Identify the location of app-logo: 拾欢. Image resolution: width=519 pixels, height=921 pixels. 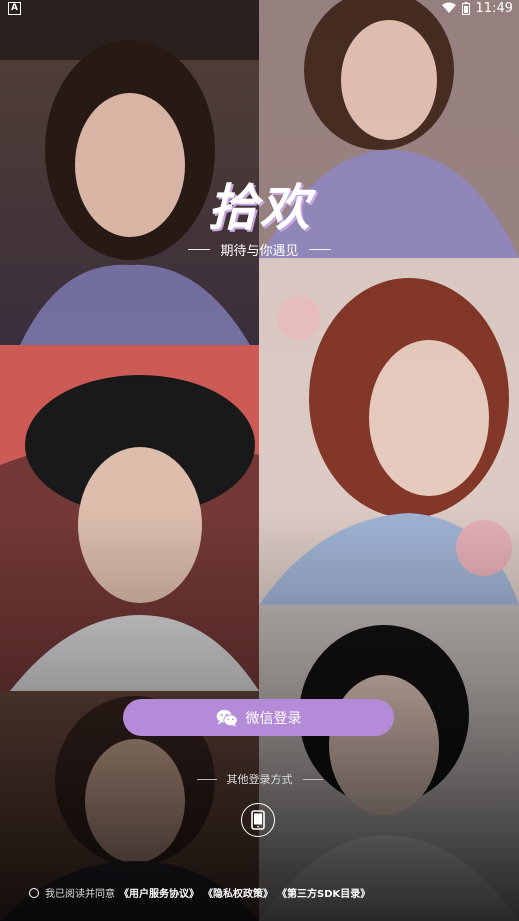
(259, 204).